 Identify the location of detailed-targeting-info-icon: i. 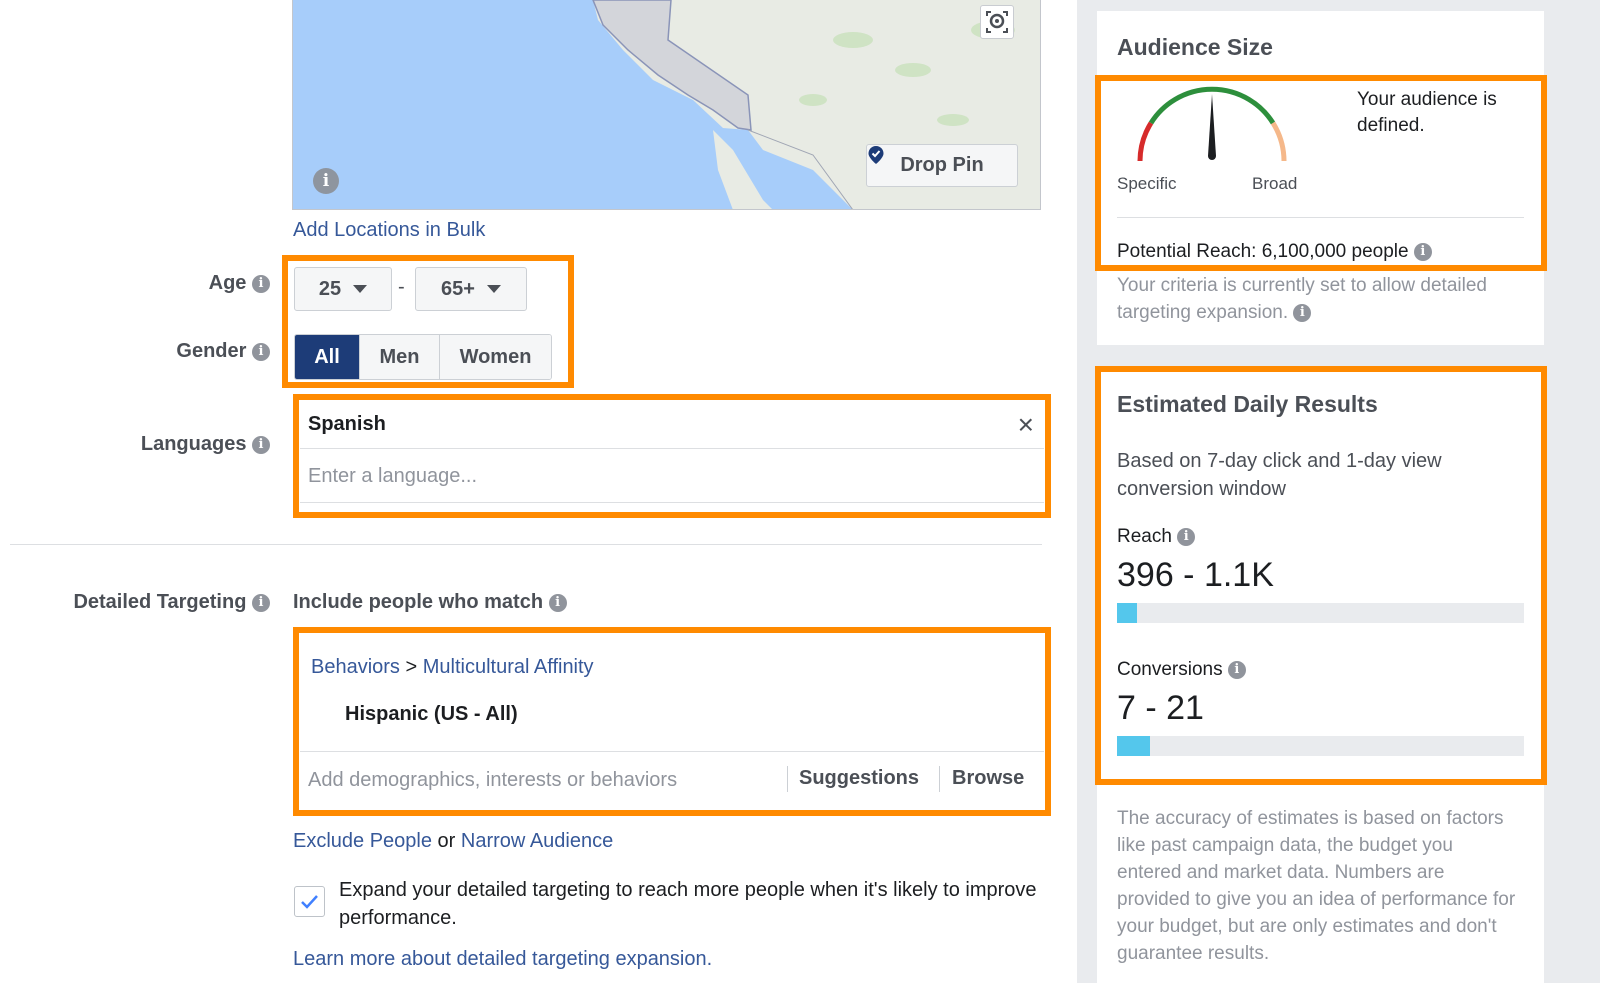
(261, 602).